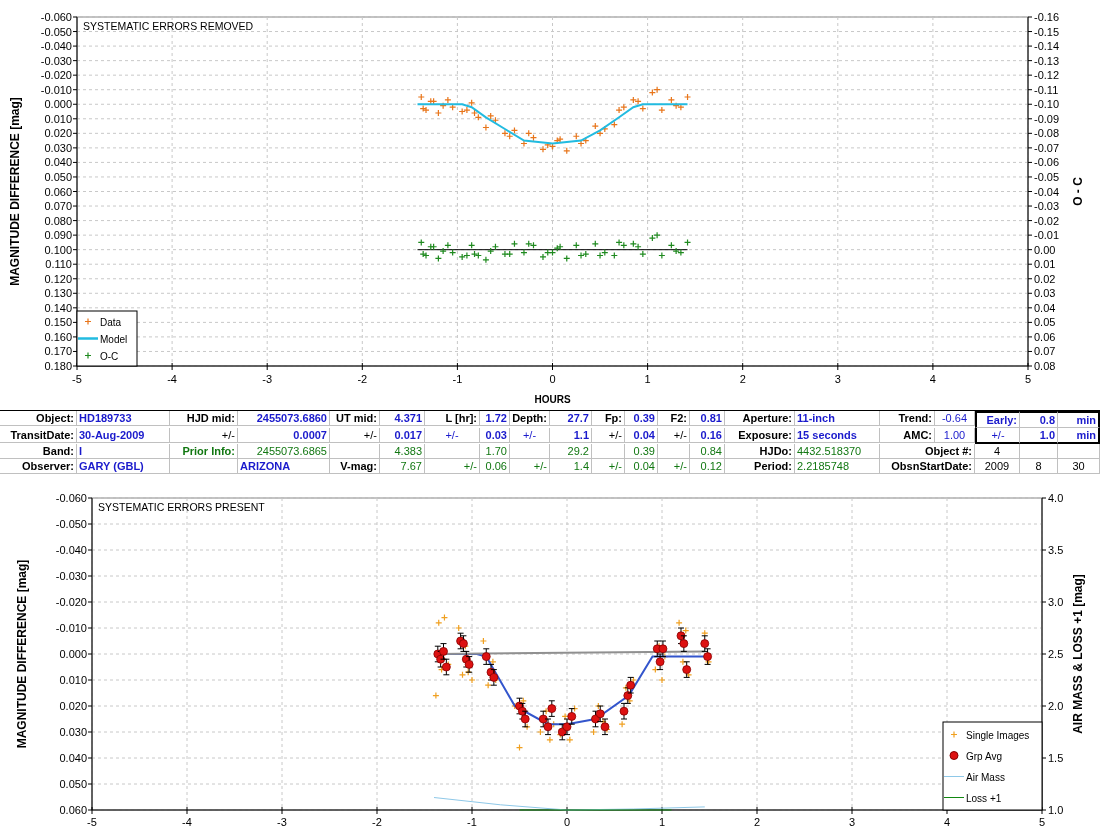 The image size is (1100, 831). Describe the element at coordinates (1056, 654) in the screenshot. I see `axis-tick-label: 2.5` at that location.